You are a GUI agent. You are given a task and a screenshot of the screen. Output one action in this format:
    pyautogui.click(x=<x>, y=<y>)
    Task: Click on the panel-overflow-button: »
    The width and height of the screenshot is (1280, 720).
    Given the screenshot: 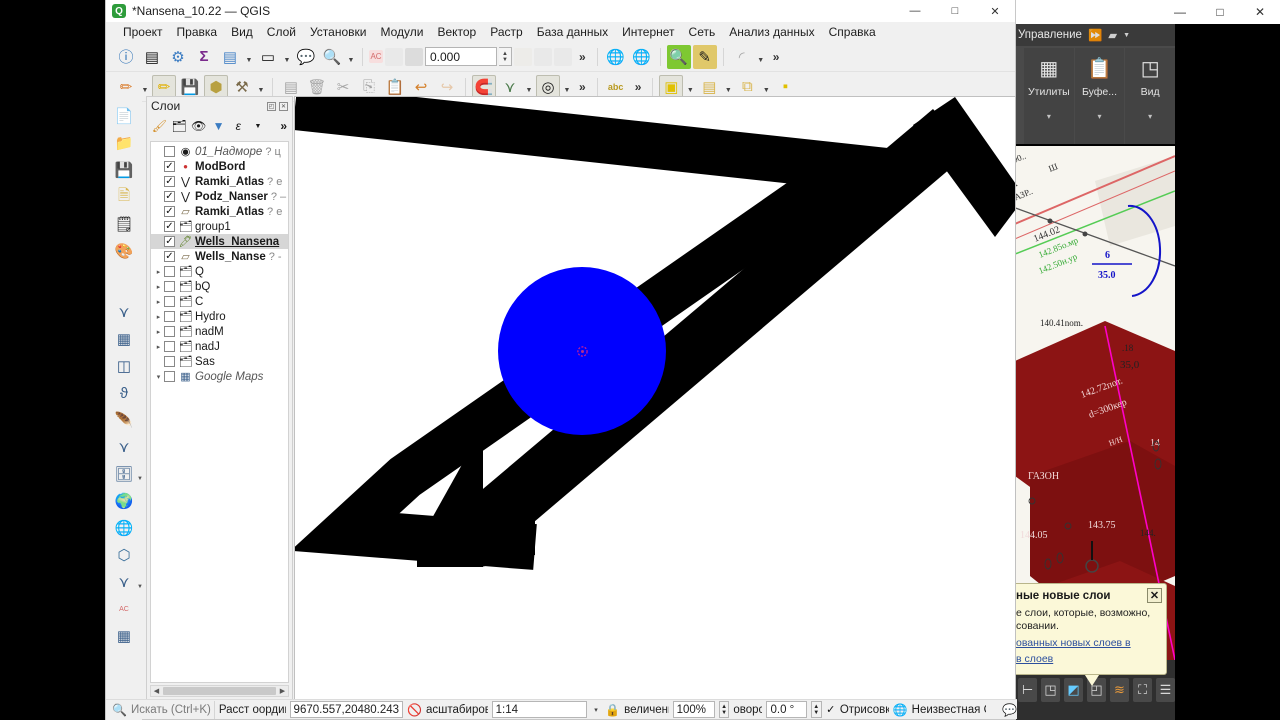 What is the action you would take?
    pyautogui.click(x=283, y=126)
    